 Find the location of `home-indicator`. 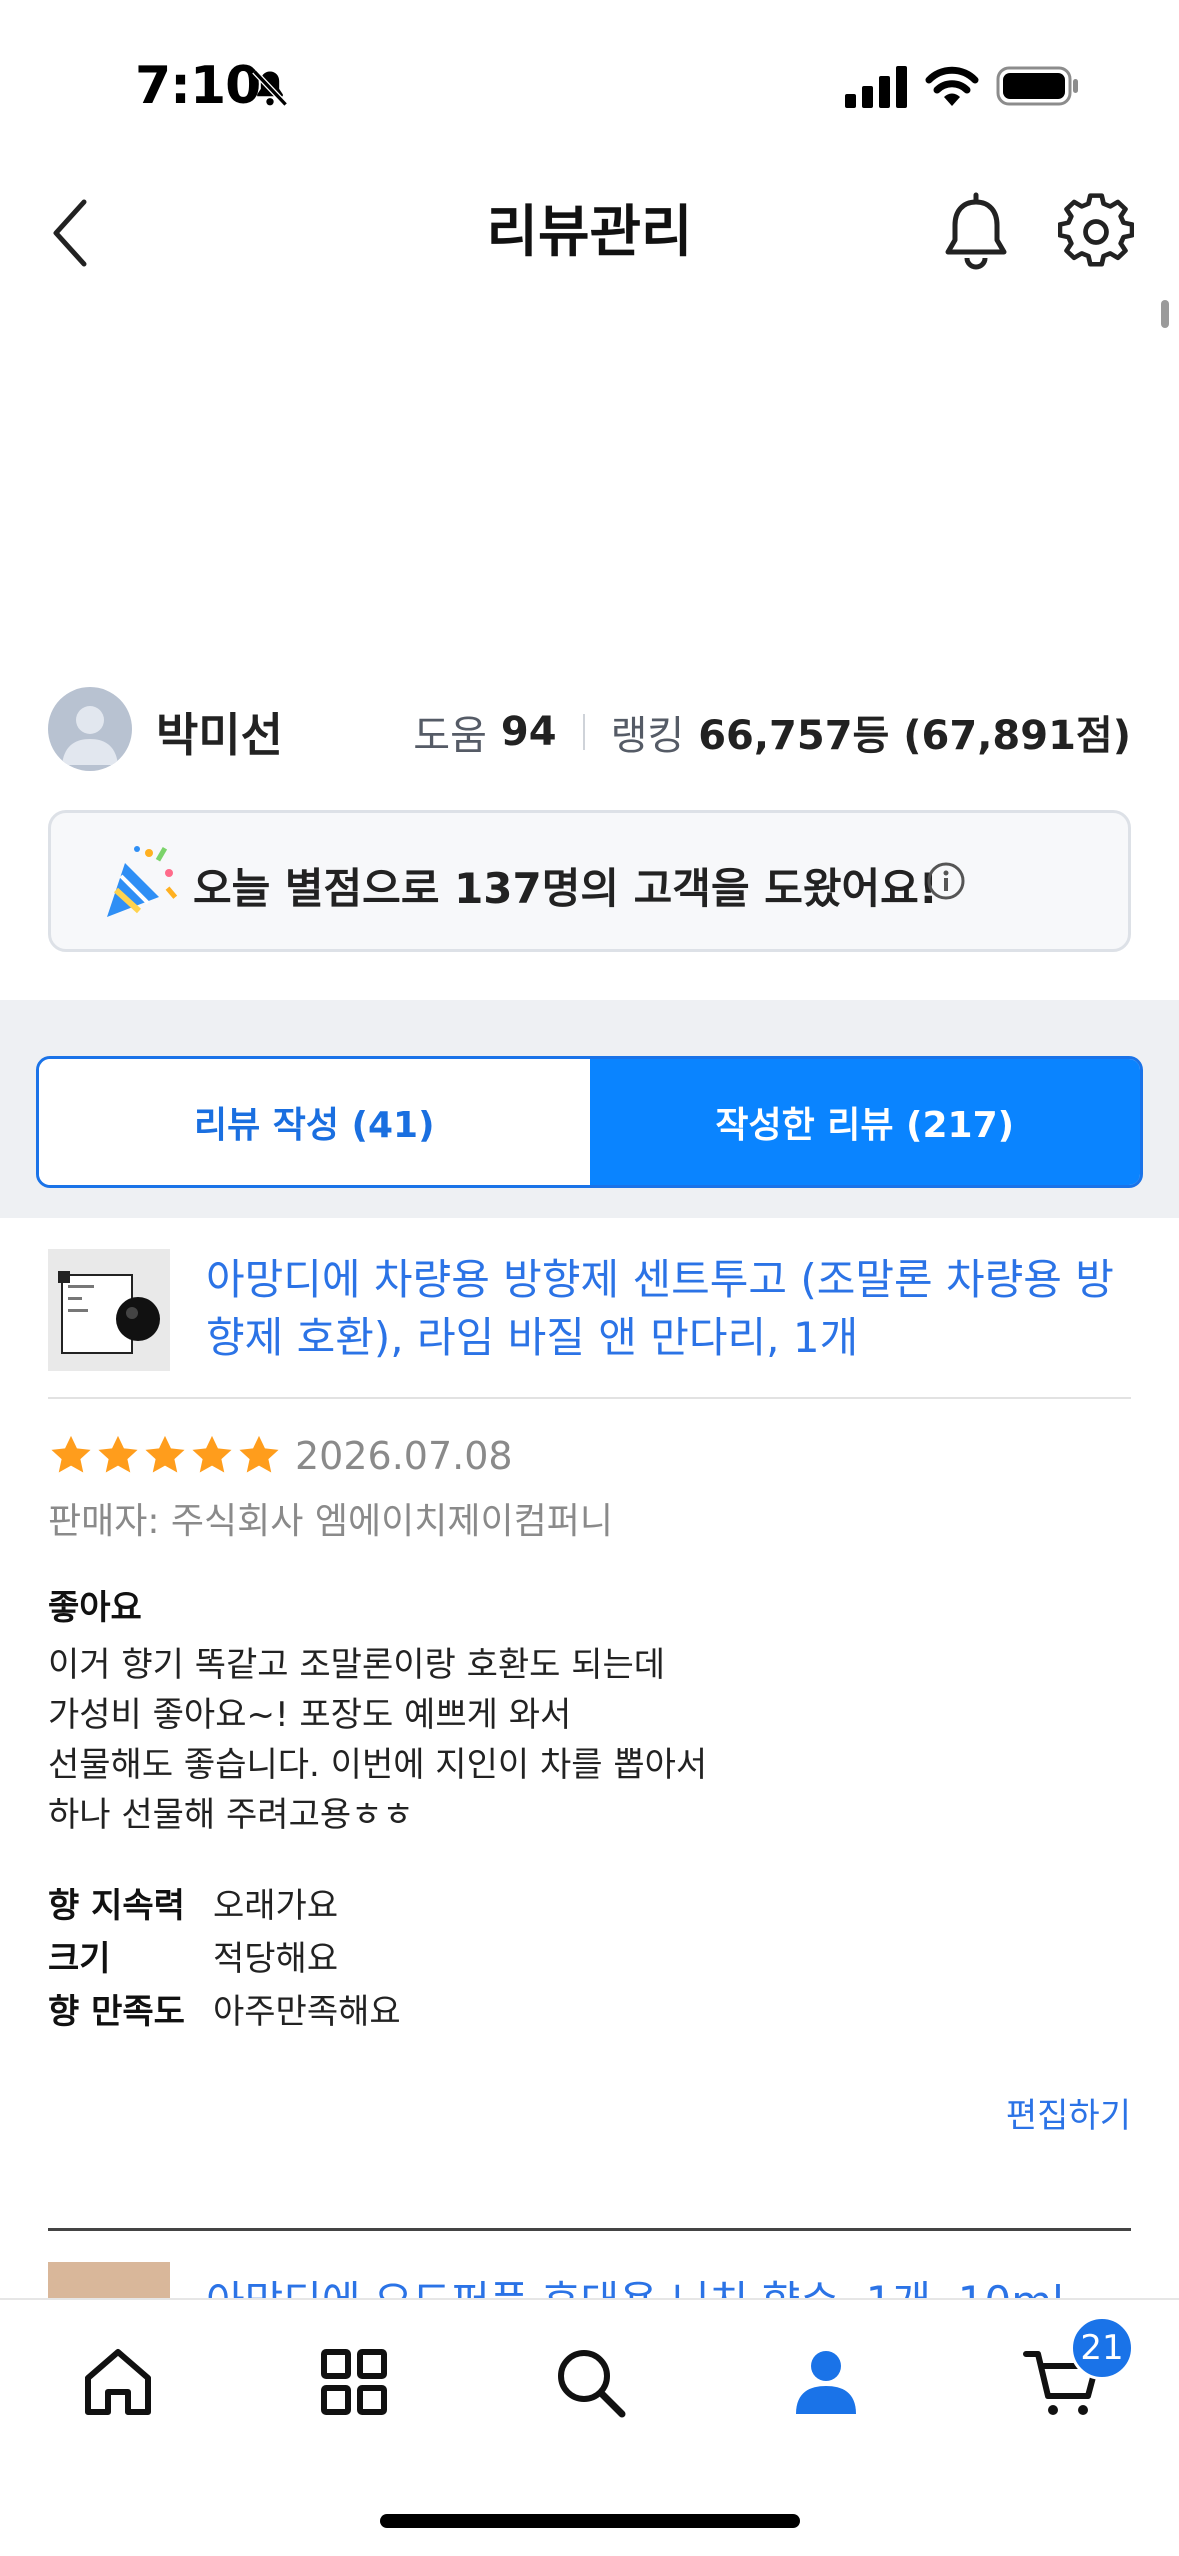

home-indicator is located at coordinates (590, 2521).